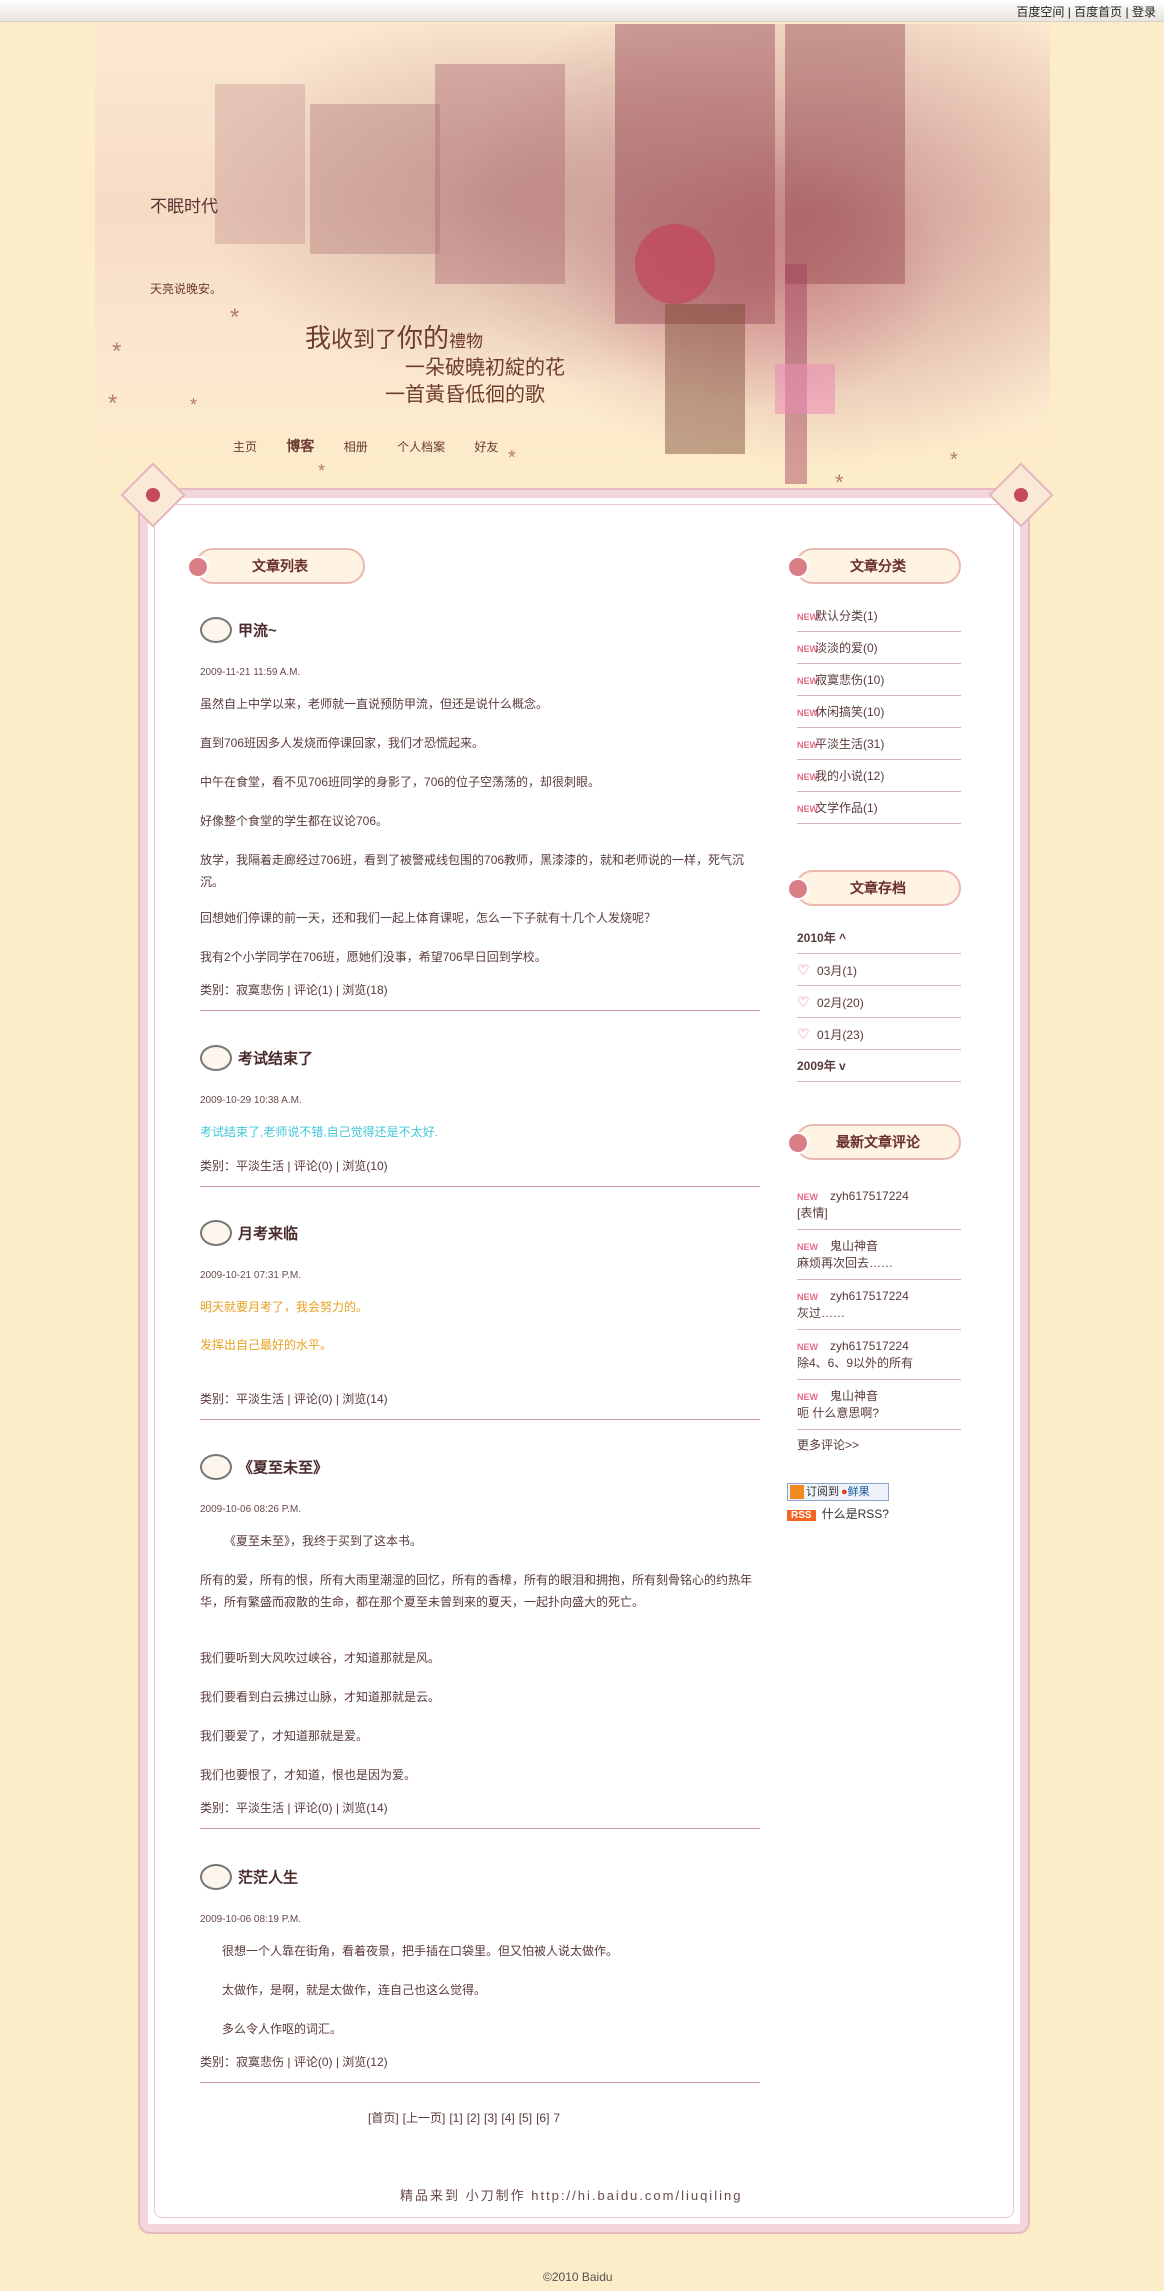 The image size is (1164, 2291). What do you see at coordinates (256, 1060) in the screenshot?
I see `post-title: 考试结束了` at bounding box center [256, 1060].